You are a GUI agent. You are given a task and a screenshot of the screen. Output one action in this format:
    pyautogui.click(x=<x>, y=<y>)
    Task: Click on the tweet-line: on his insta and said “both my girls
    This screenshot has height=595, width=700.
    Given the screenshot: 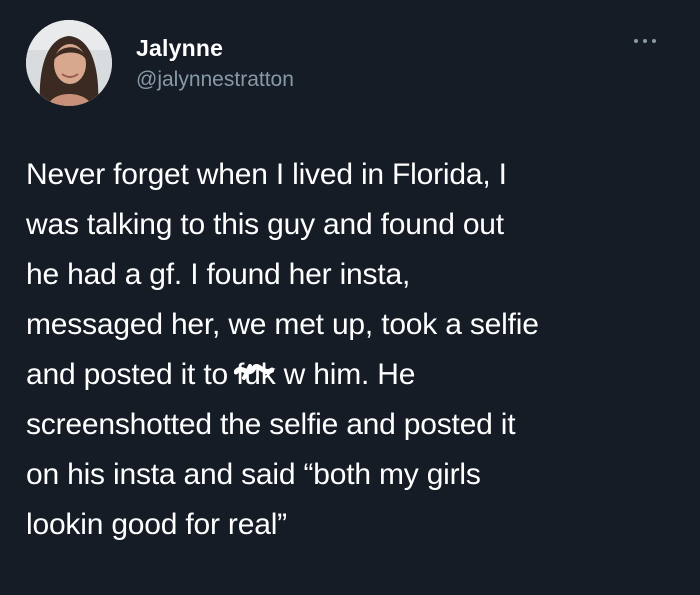 What is the action you would take?
    pyautogui.click(x=253, y=474)
    